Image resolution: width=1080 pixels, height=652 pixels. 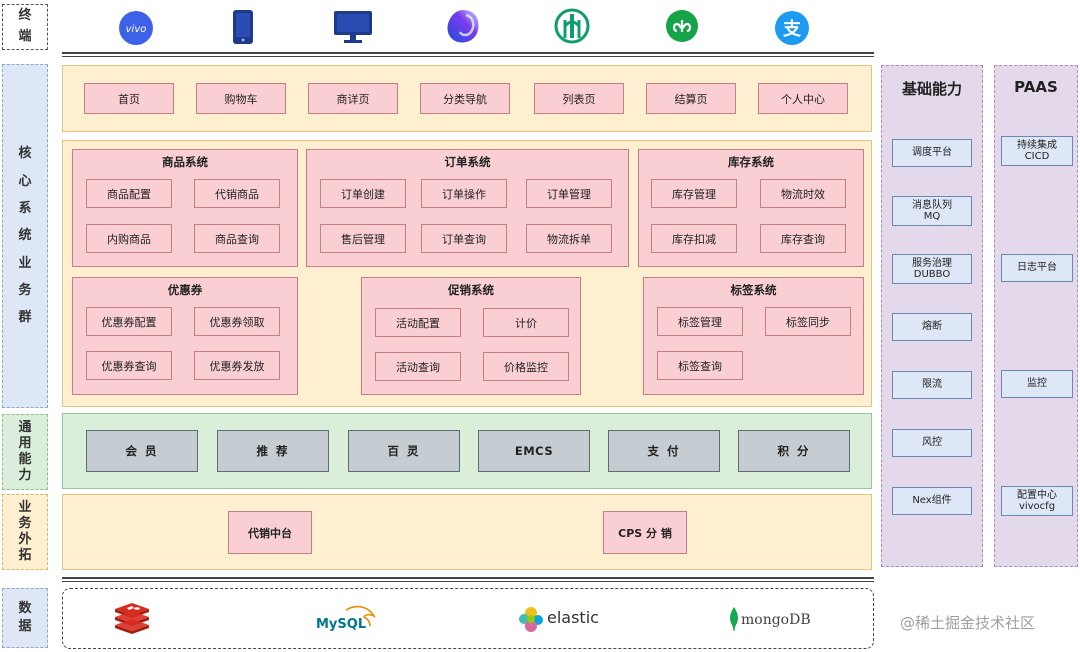 I want to click on config-center-vivocfg: 配置中心 vivocfg, so click(x=1037, y=501).